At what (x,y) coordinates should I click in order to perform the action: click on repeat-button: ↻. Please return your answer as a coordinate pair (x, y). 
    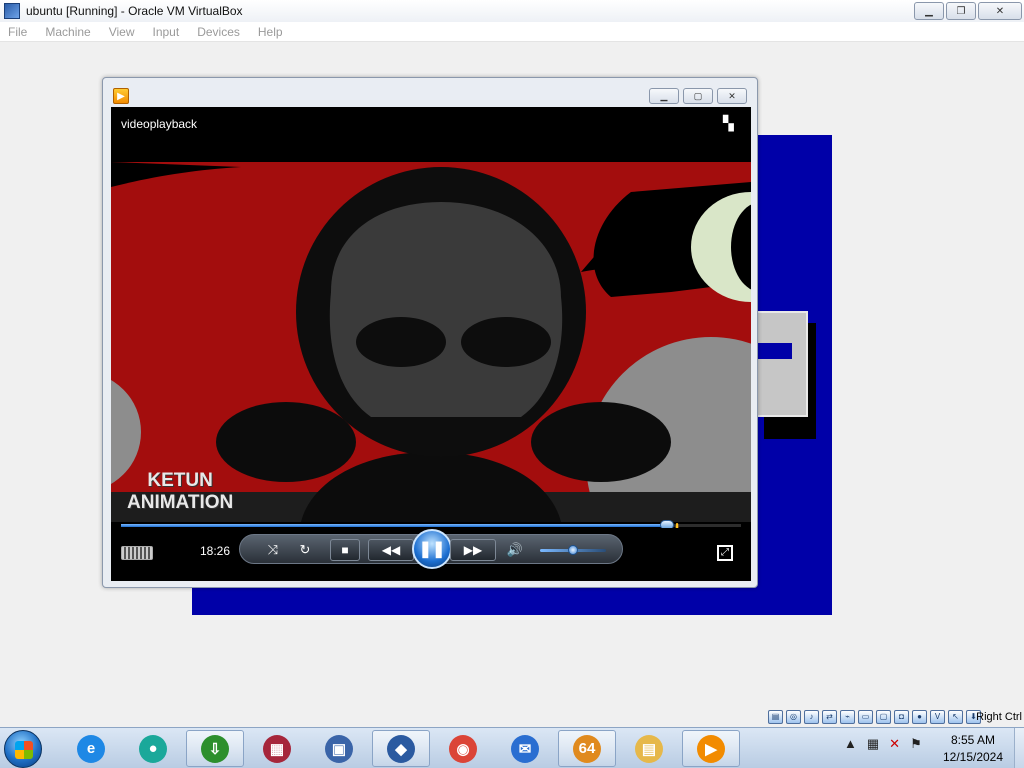
    Looking at the image, I should click on (305, 550).